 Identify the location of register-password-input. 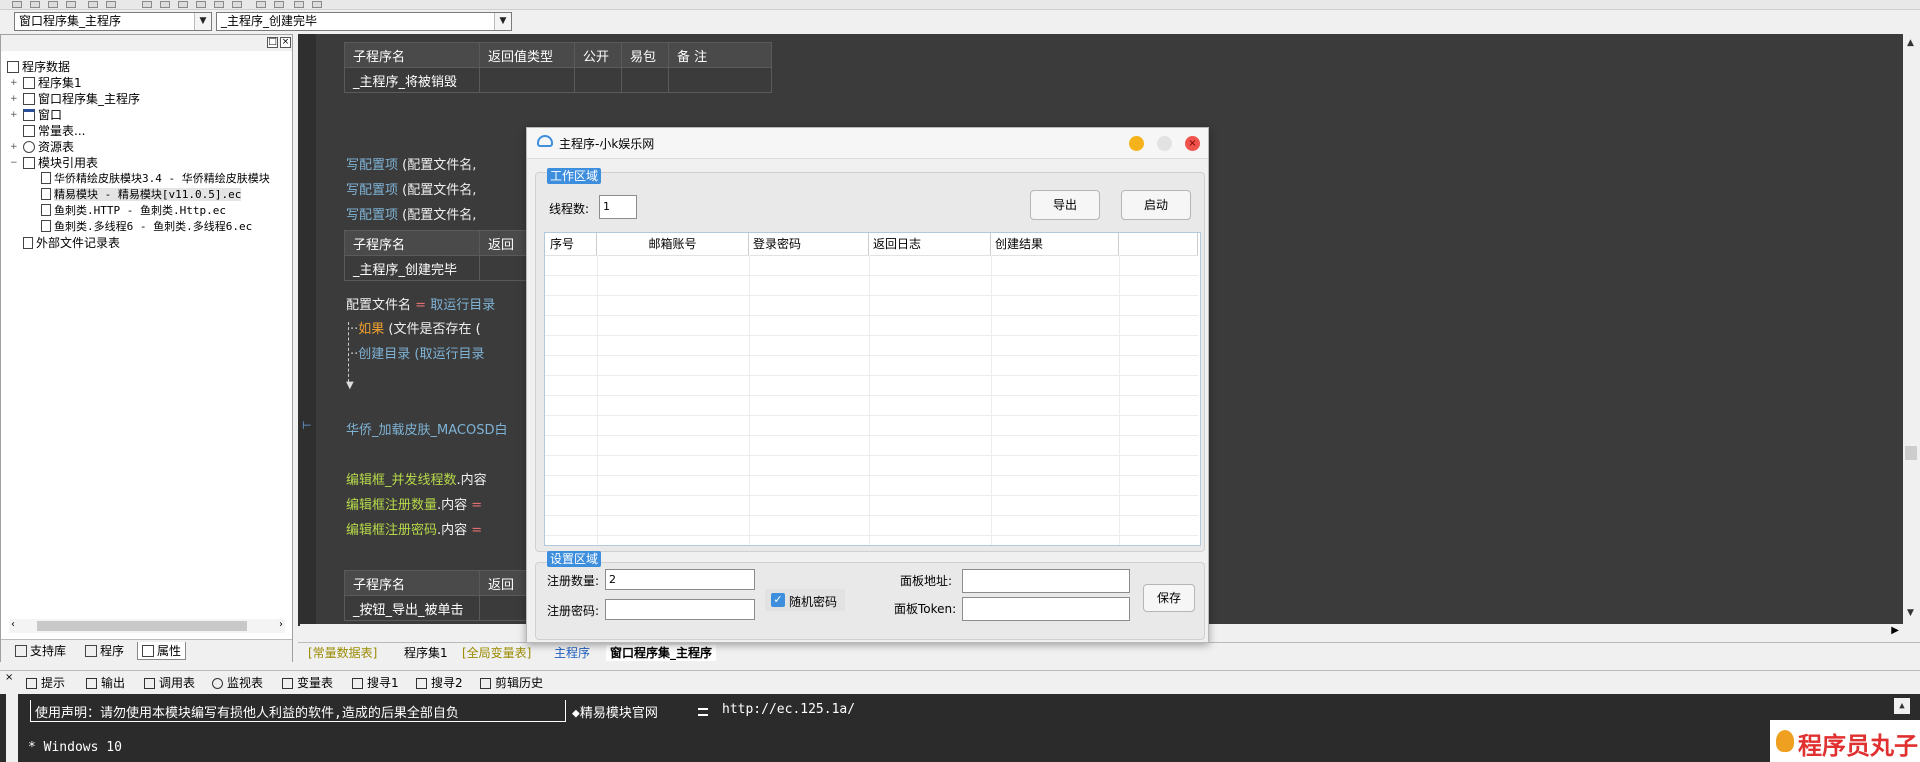
(680, 609).